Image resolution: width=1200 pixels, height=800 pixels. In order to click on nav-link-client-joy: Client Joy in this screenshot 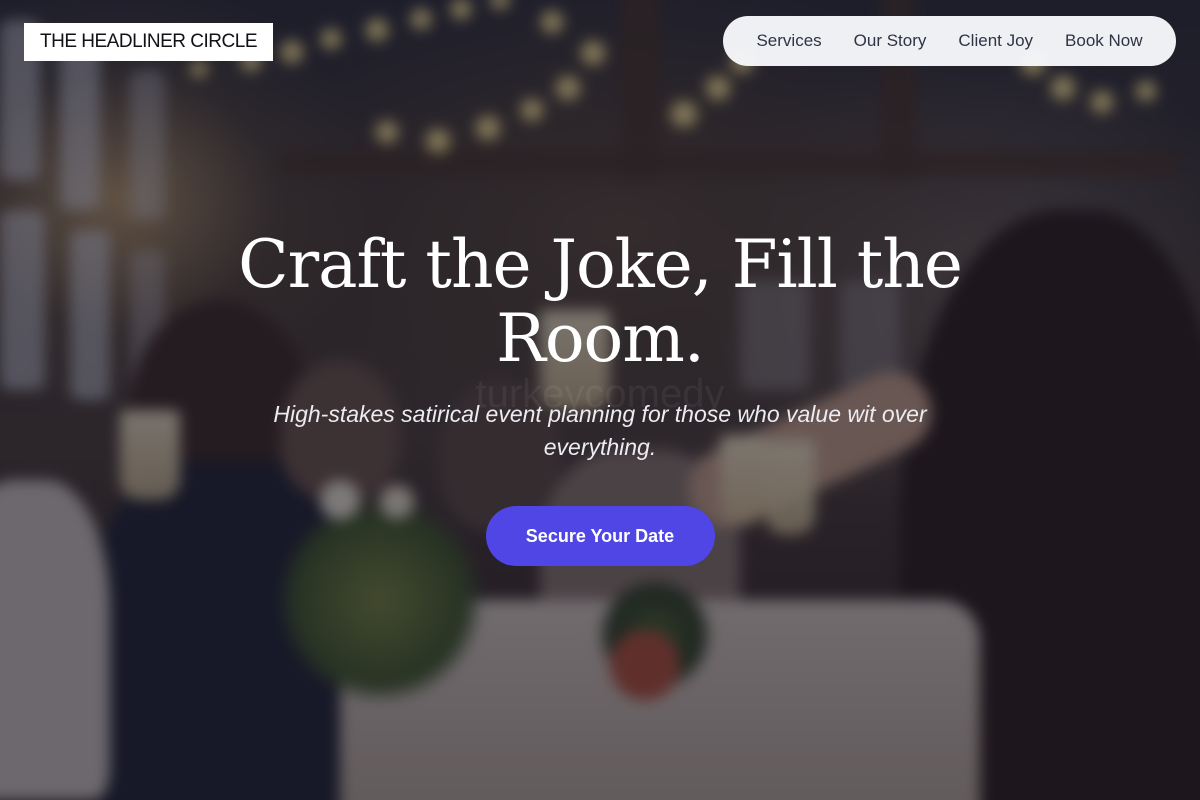, I will do `click(995, 41)`.